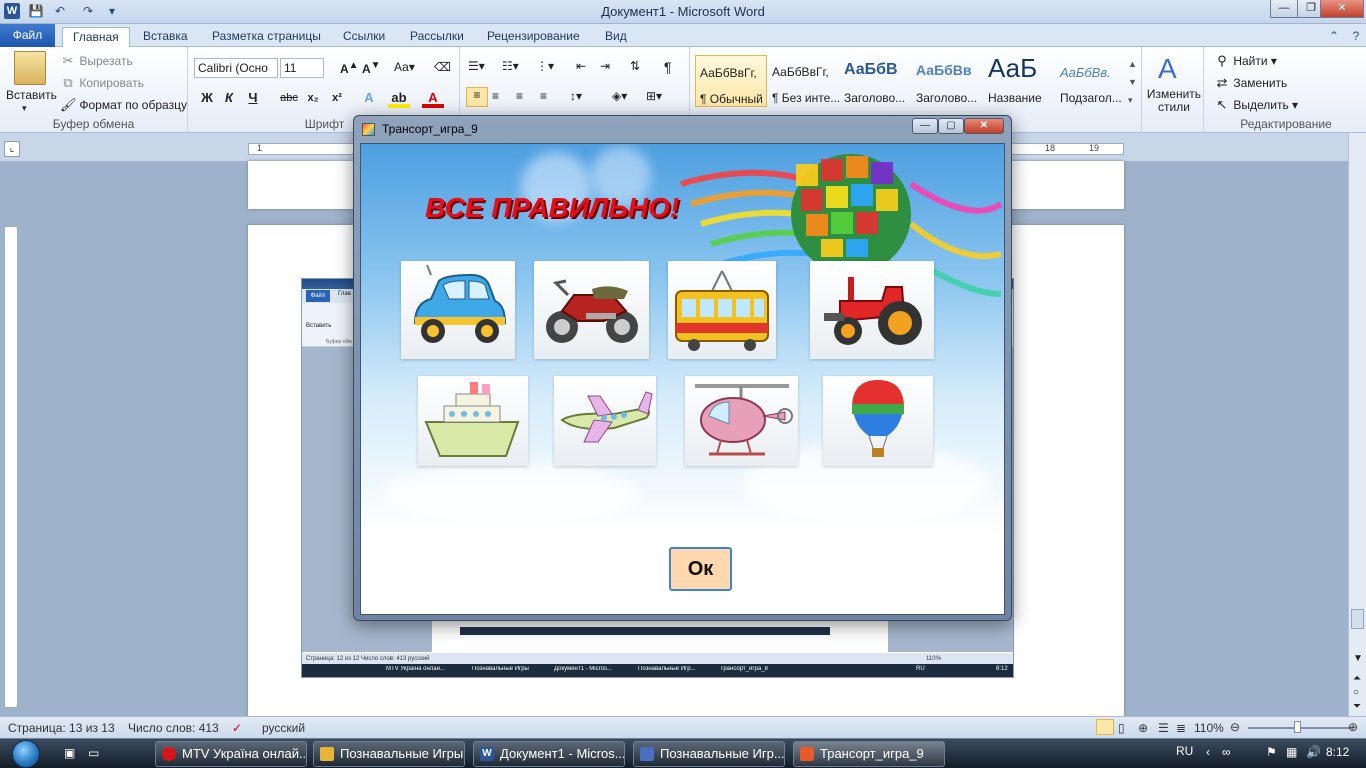 The height and width of the screenshot is (768, 1366). What do you see at coordinates (591, 310) in the screenshot?
I see `motorcycle-tile` at bounding box center [591, 310].